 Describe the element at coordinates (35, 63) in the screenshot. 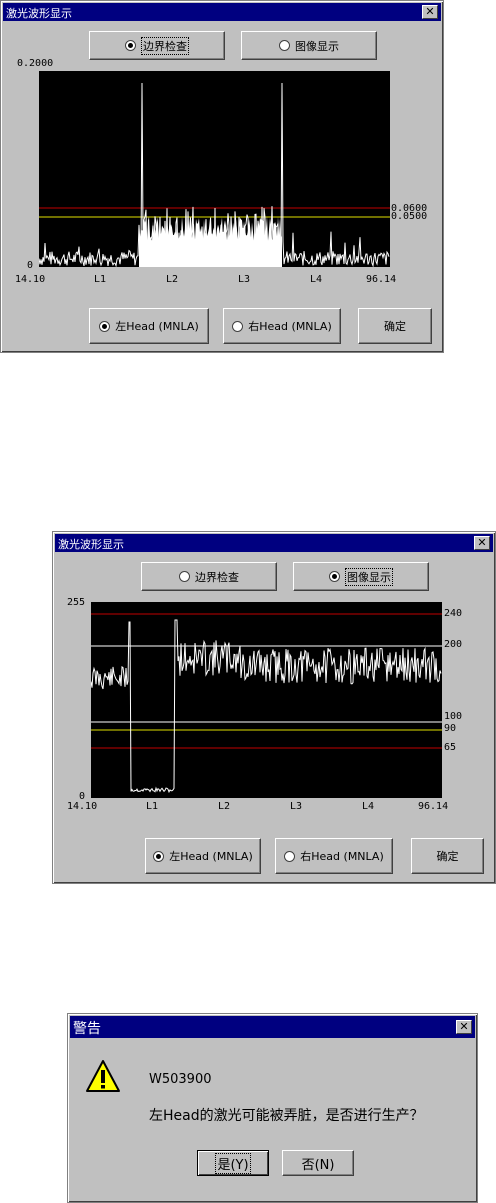

I see `y-max-label: 0.2000` at that location.